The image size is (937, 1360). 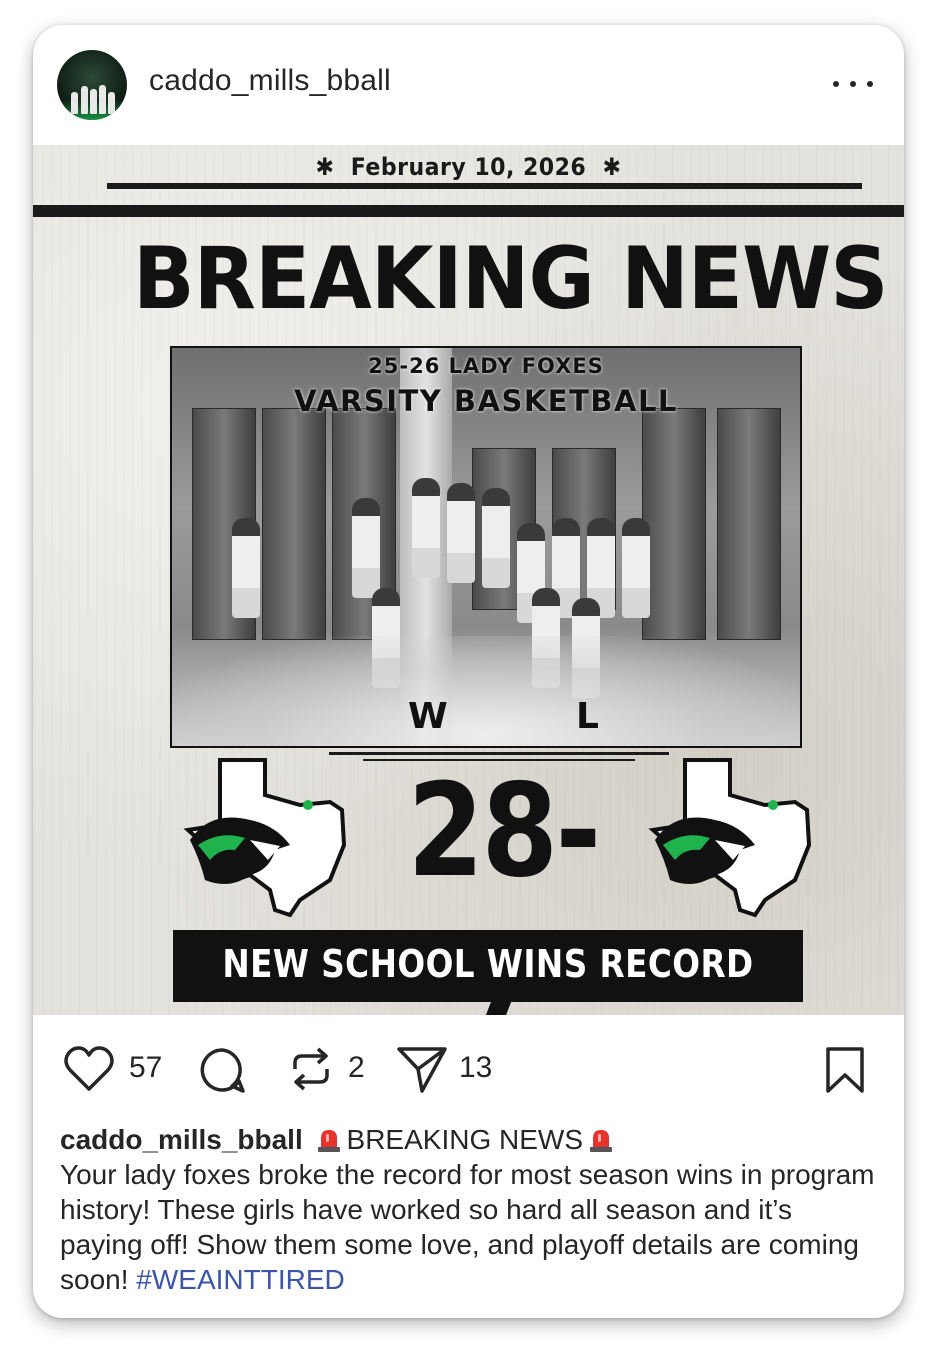 What do you see at coordinates (428, 716) in the screenshot?
I see `wins-label: W` at bounding box center [428, 716].